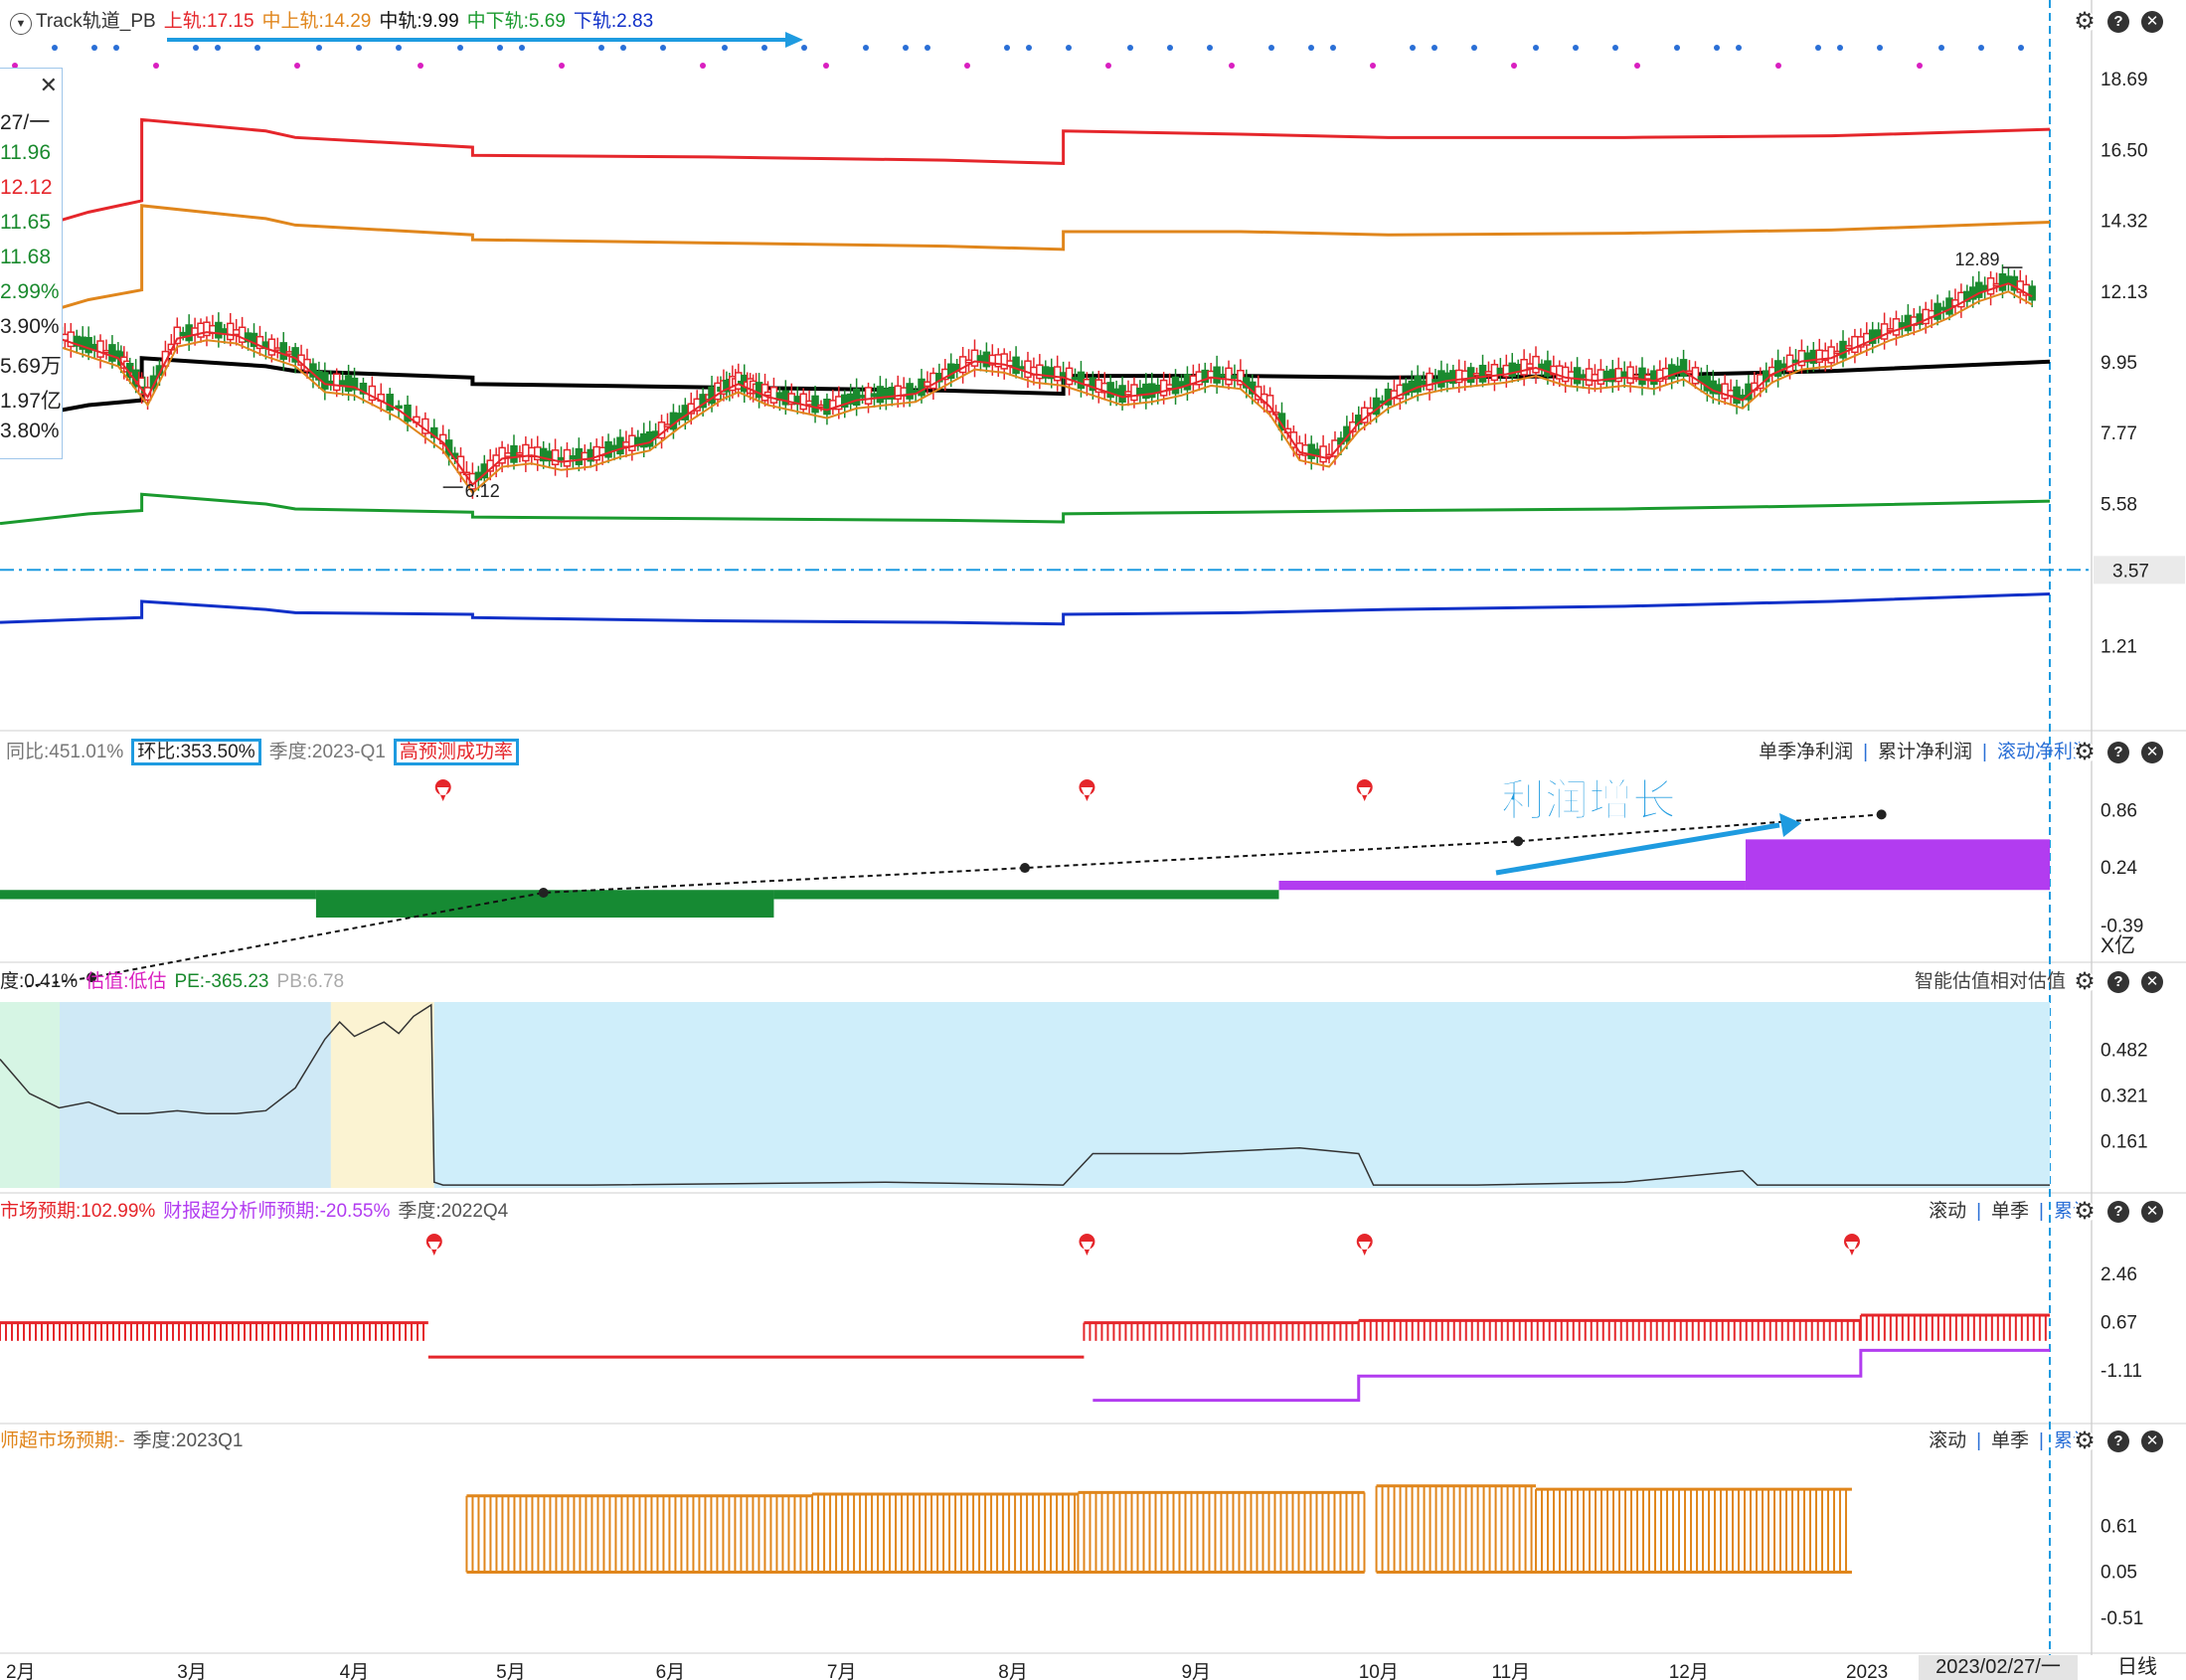  Describe the element at coordinates (1379, 1671) in the screenshot. I see `x-tick-label: 10月` at that location.